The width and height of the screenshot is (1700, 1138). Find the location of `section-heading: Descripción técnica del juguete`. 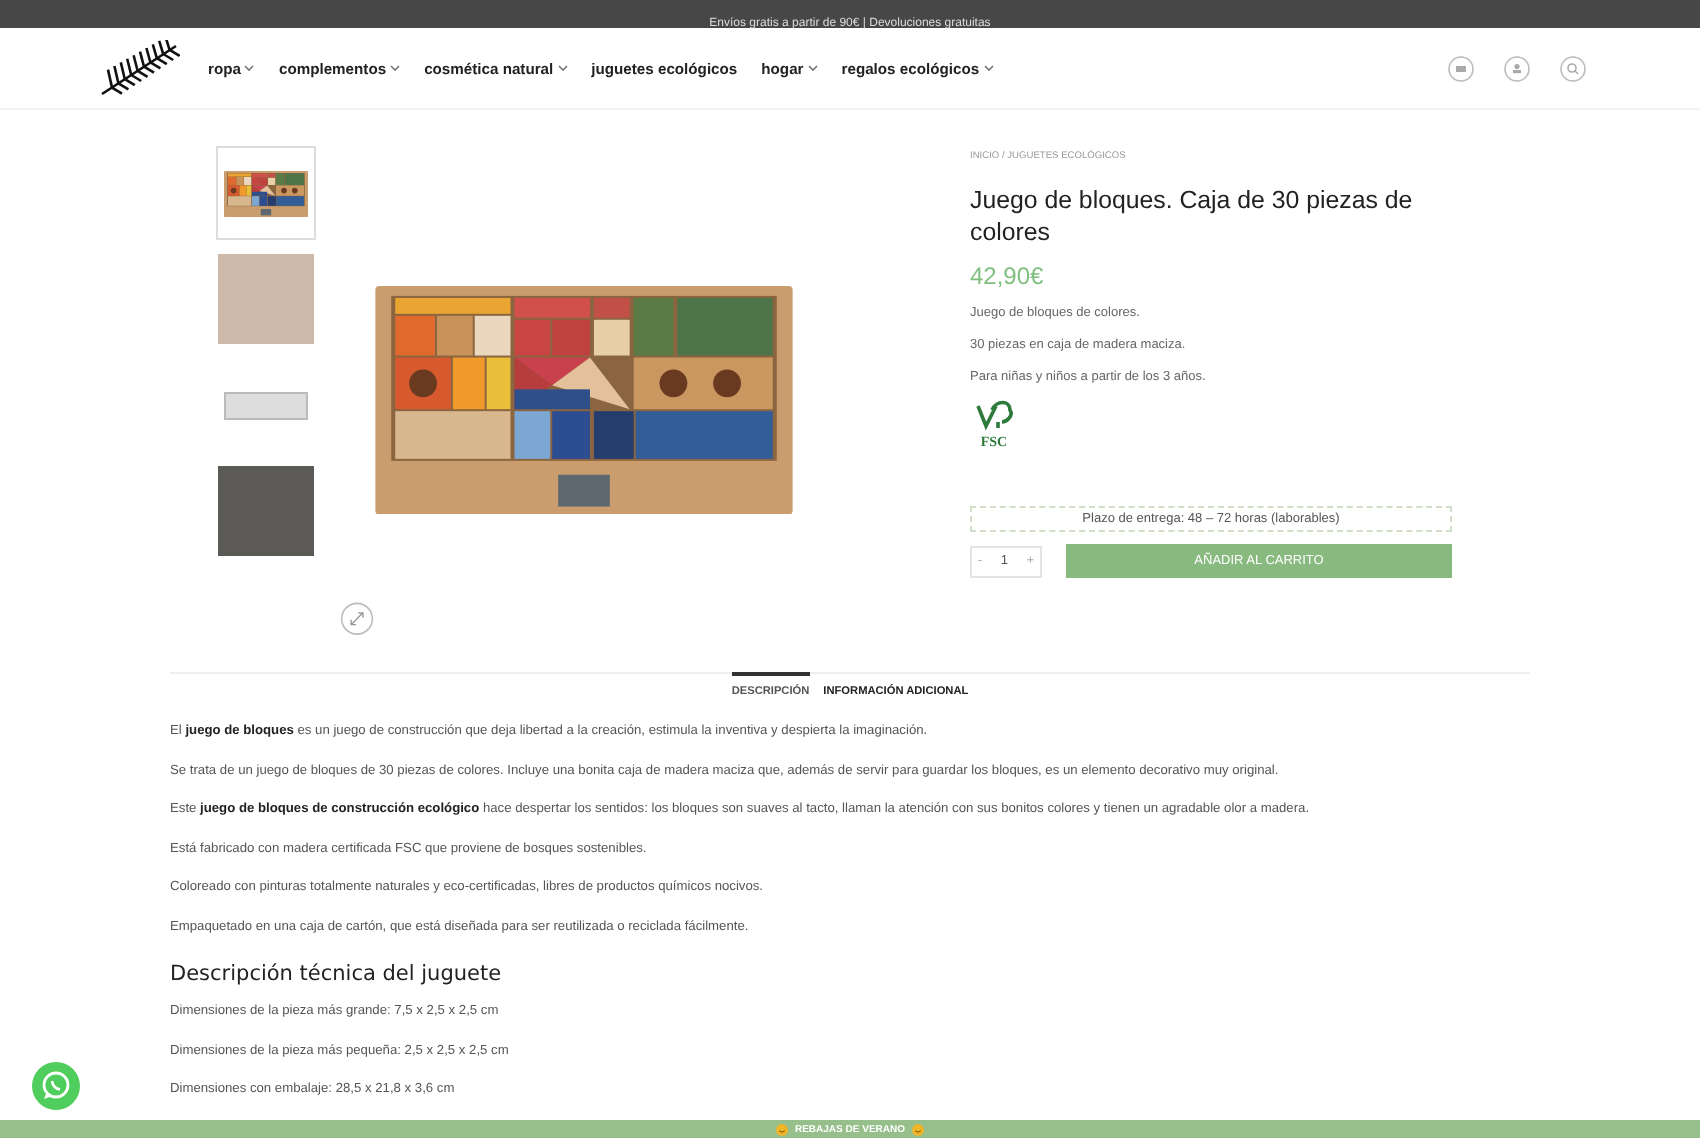

section-heading: Descripción técnica del juguete is located at coordinates (337, 974).